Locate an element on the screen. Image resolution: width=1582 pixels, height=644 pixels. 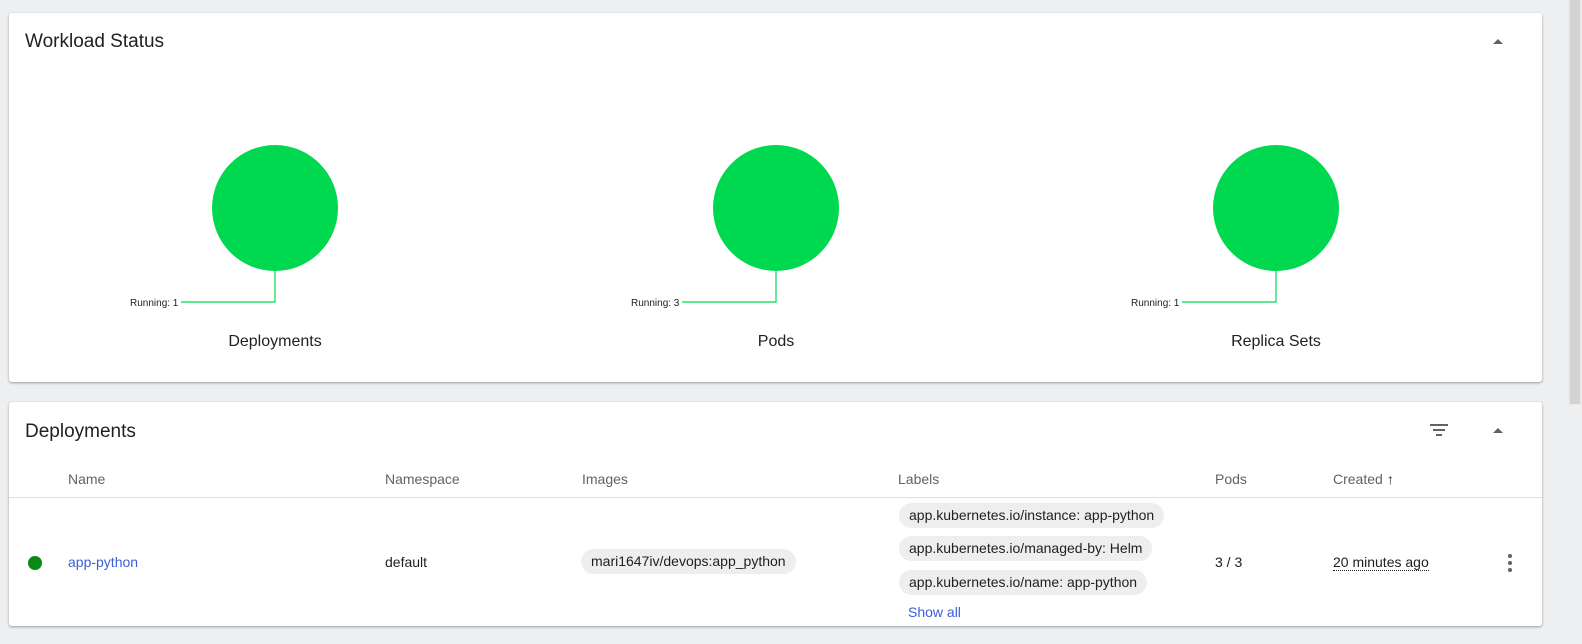
replica-sets-running-label: Running: 1 is located at coordinates (1155, 303).